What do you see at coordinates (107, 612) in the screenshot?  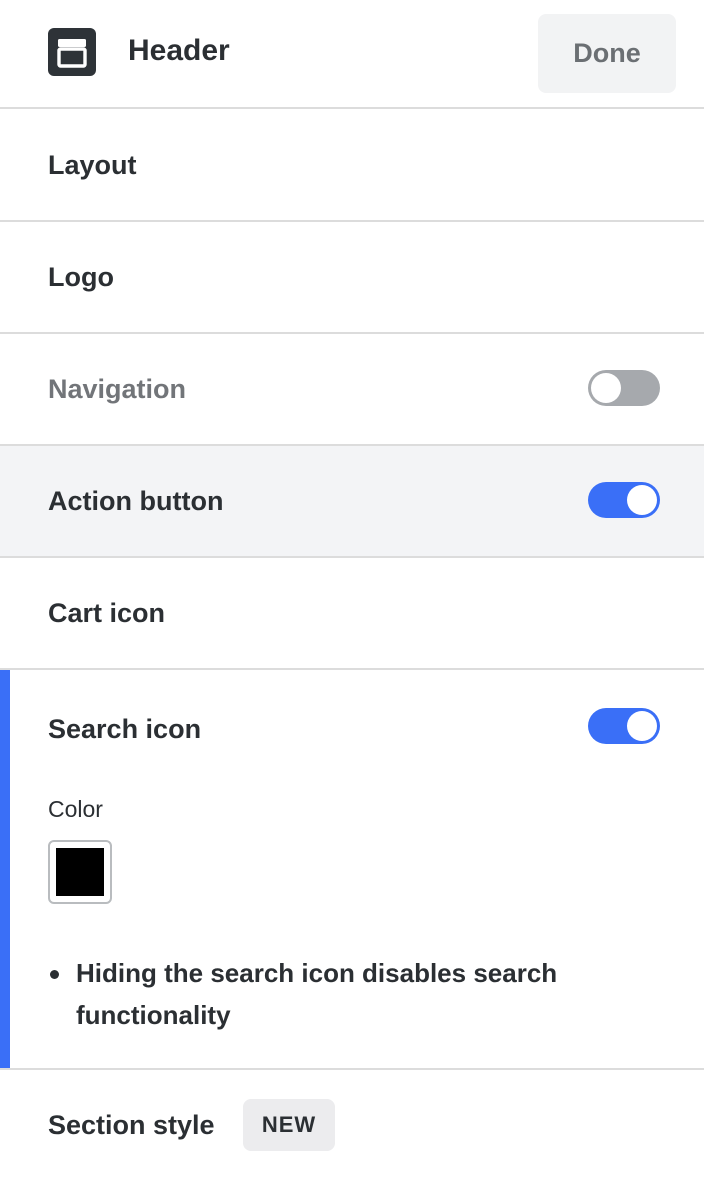 I see `row-cart-icon-label: Cart icon` at bounding box center [107, 612].